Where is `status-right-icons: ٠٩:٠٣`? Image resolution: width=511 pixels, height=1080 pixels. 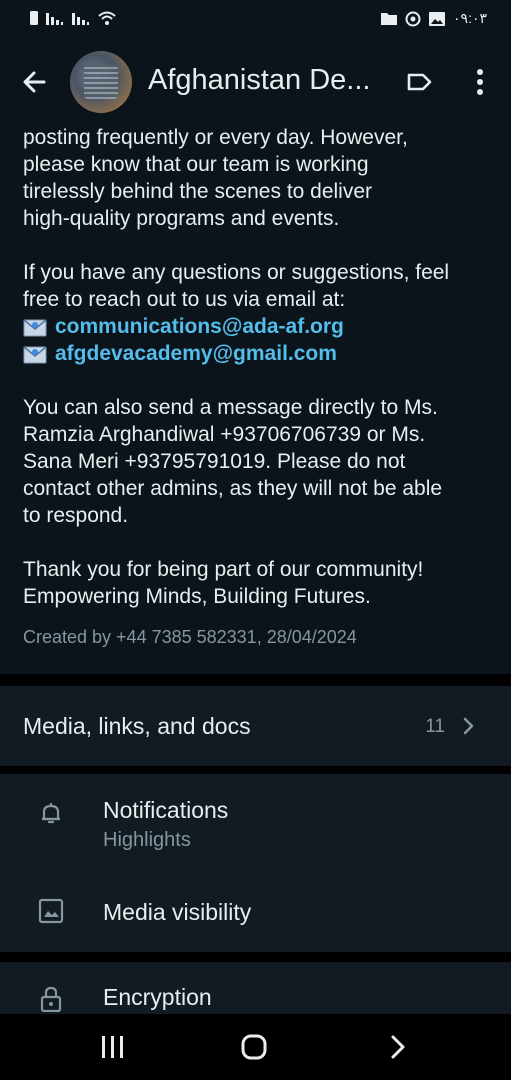
status-right-icons: ٠٩:٠٣ is located at coordinates (434, 18).